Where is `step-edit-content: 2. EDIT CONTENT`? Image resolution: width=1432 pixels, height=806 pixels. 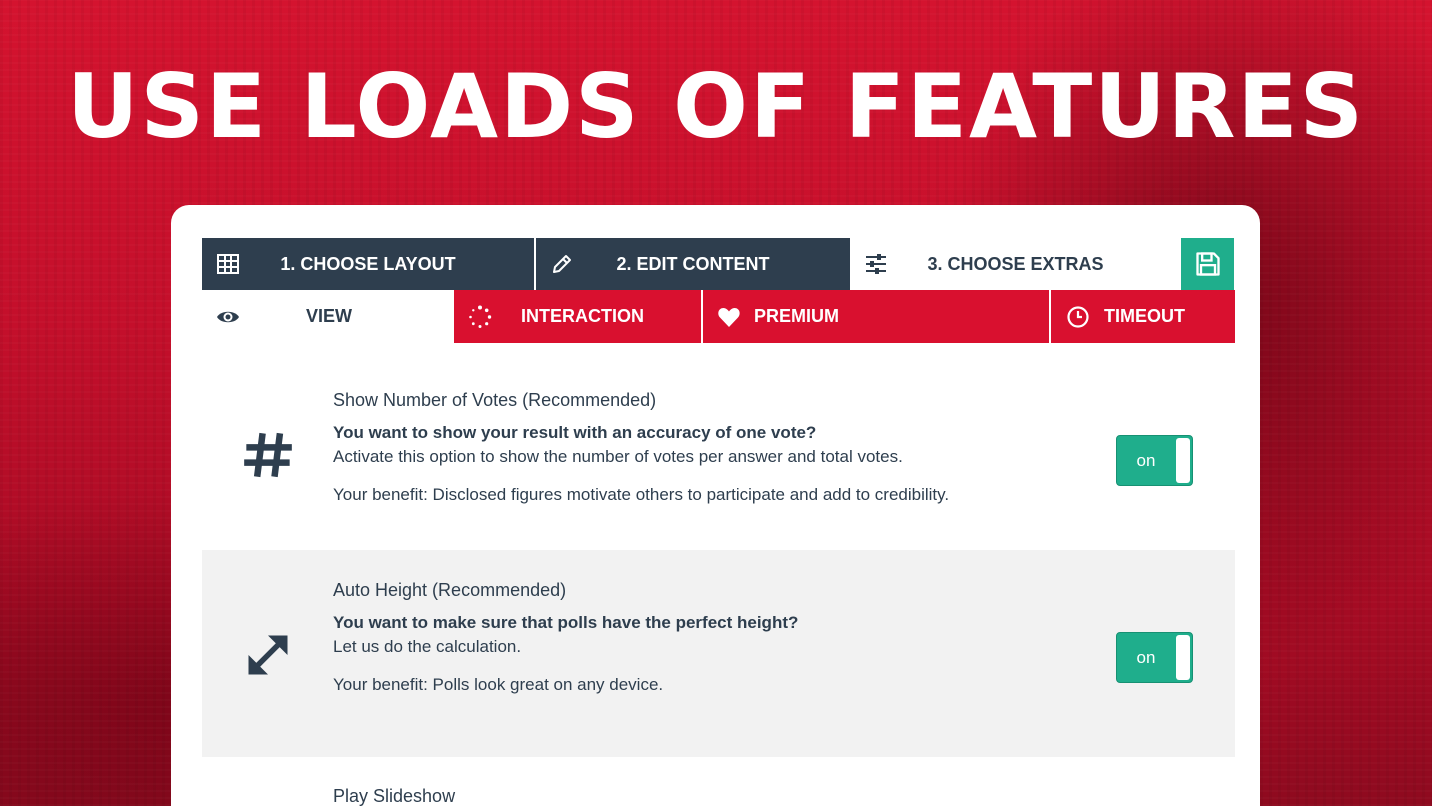
step-edit-content: 2. EDIT CONTENT is located at coordinates (693, 264).